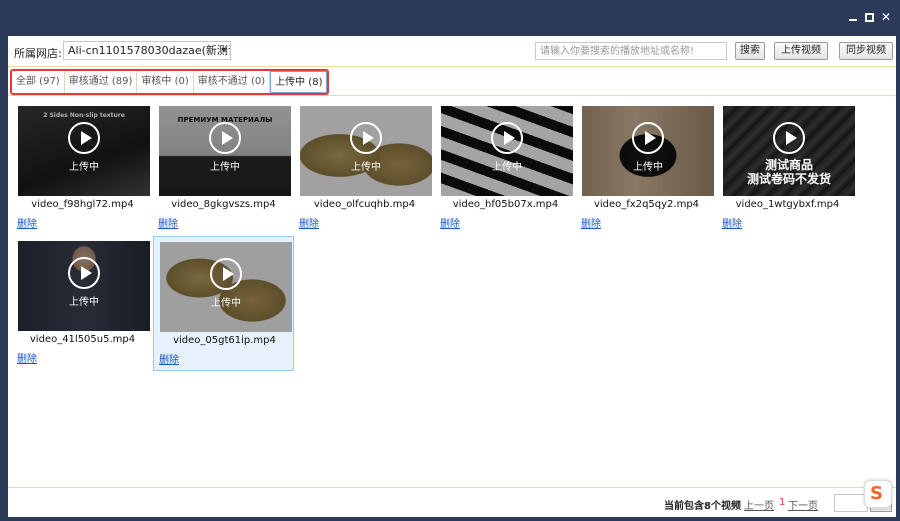 Image resolution: width=900 pixels, height=521 pixels. I want to click on ime-floating-icon: S, so click(878, 494).